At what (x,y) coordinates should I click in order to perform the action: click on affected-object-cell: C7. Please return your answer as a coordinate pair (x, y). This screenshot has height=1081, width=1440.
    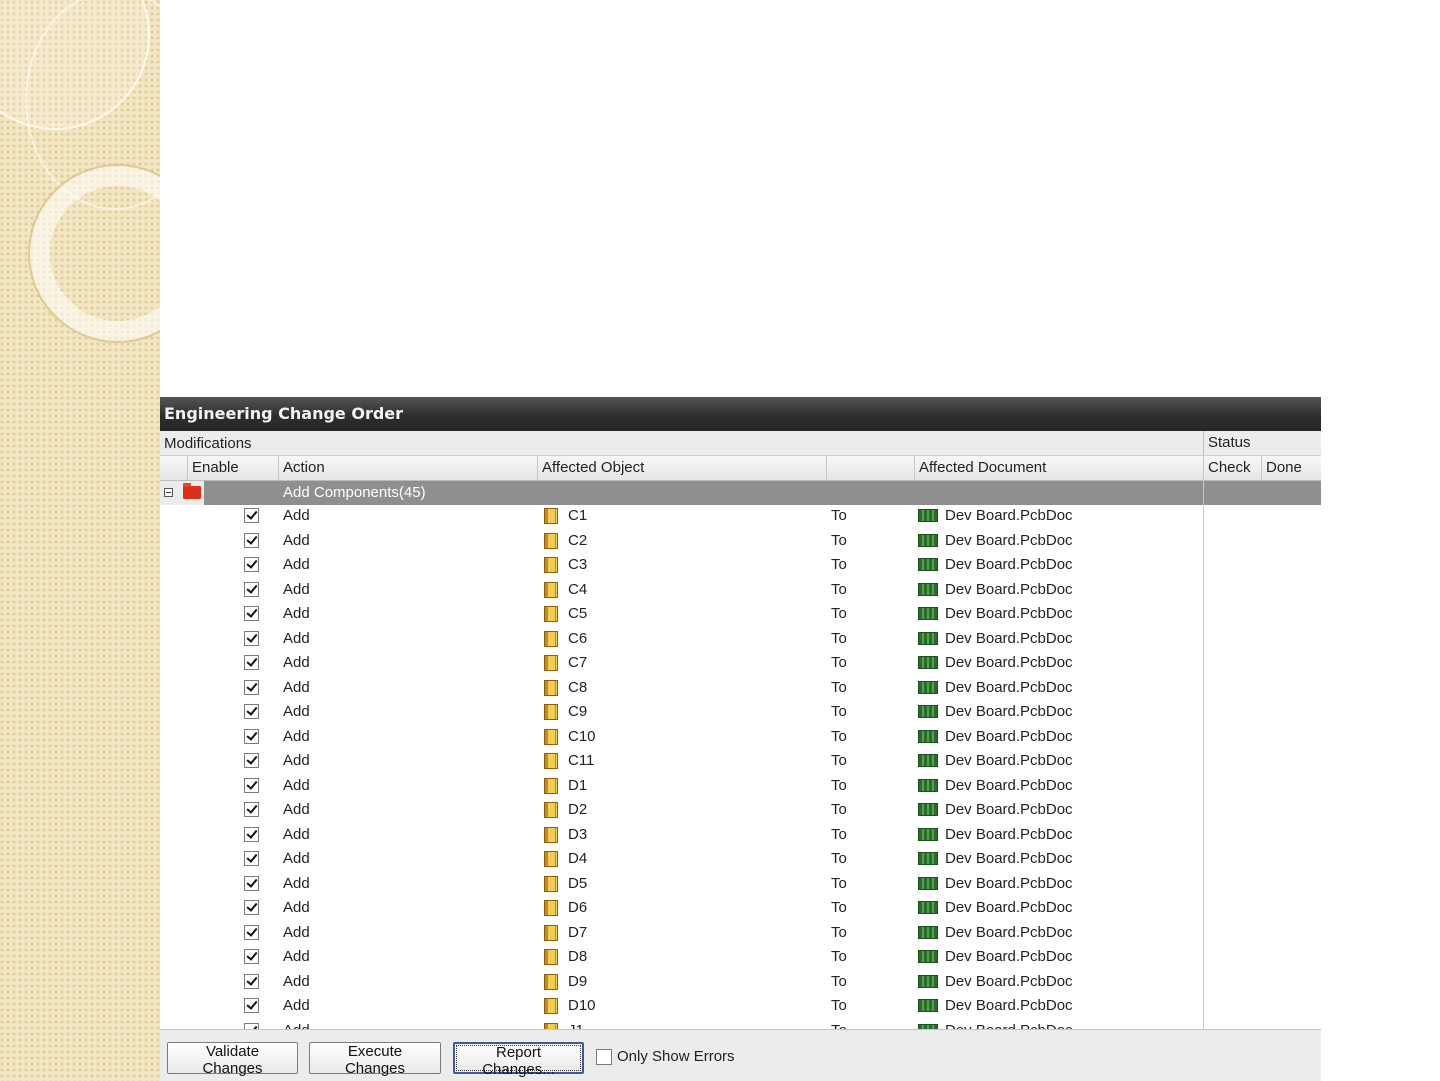
    Looking at the image, I should click on (578, 662).